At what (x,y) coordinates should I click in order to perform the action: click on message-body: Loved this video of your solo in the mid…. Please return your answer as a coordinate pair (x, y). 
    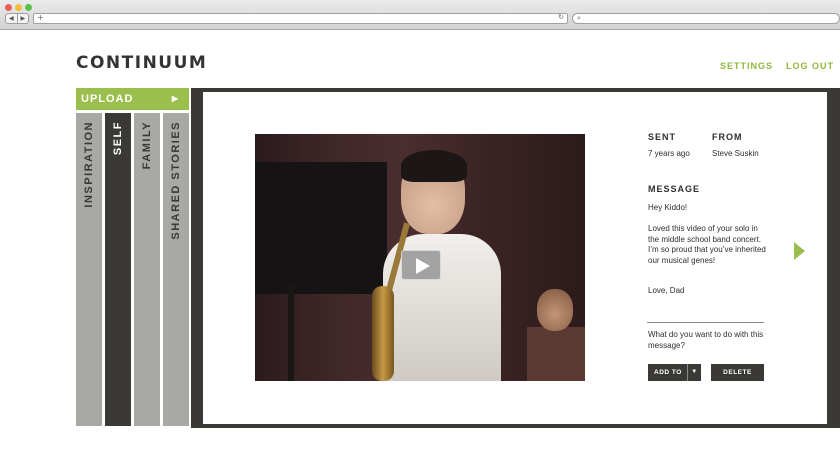
    Looking at the image, I should click on (707, 244).